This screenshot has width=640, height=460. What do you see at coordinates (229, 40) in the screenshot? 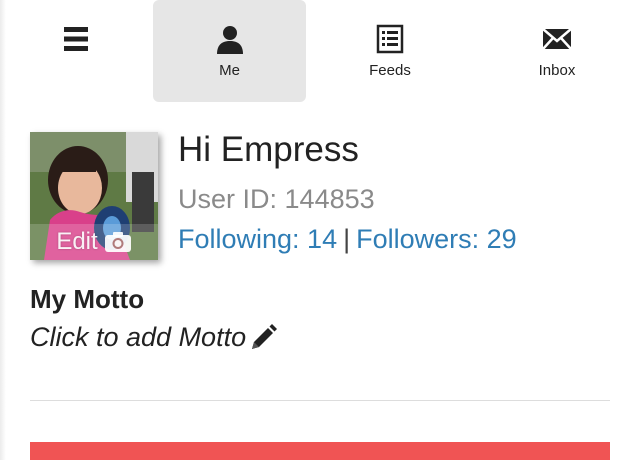
I see `person-icon` at bounding box center [229, 40].